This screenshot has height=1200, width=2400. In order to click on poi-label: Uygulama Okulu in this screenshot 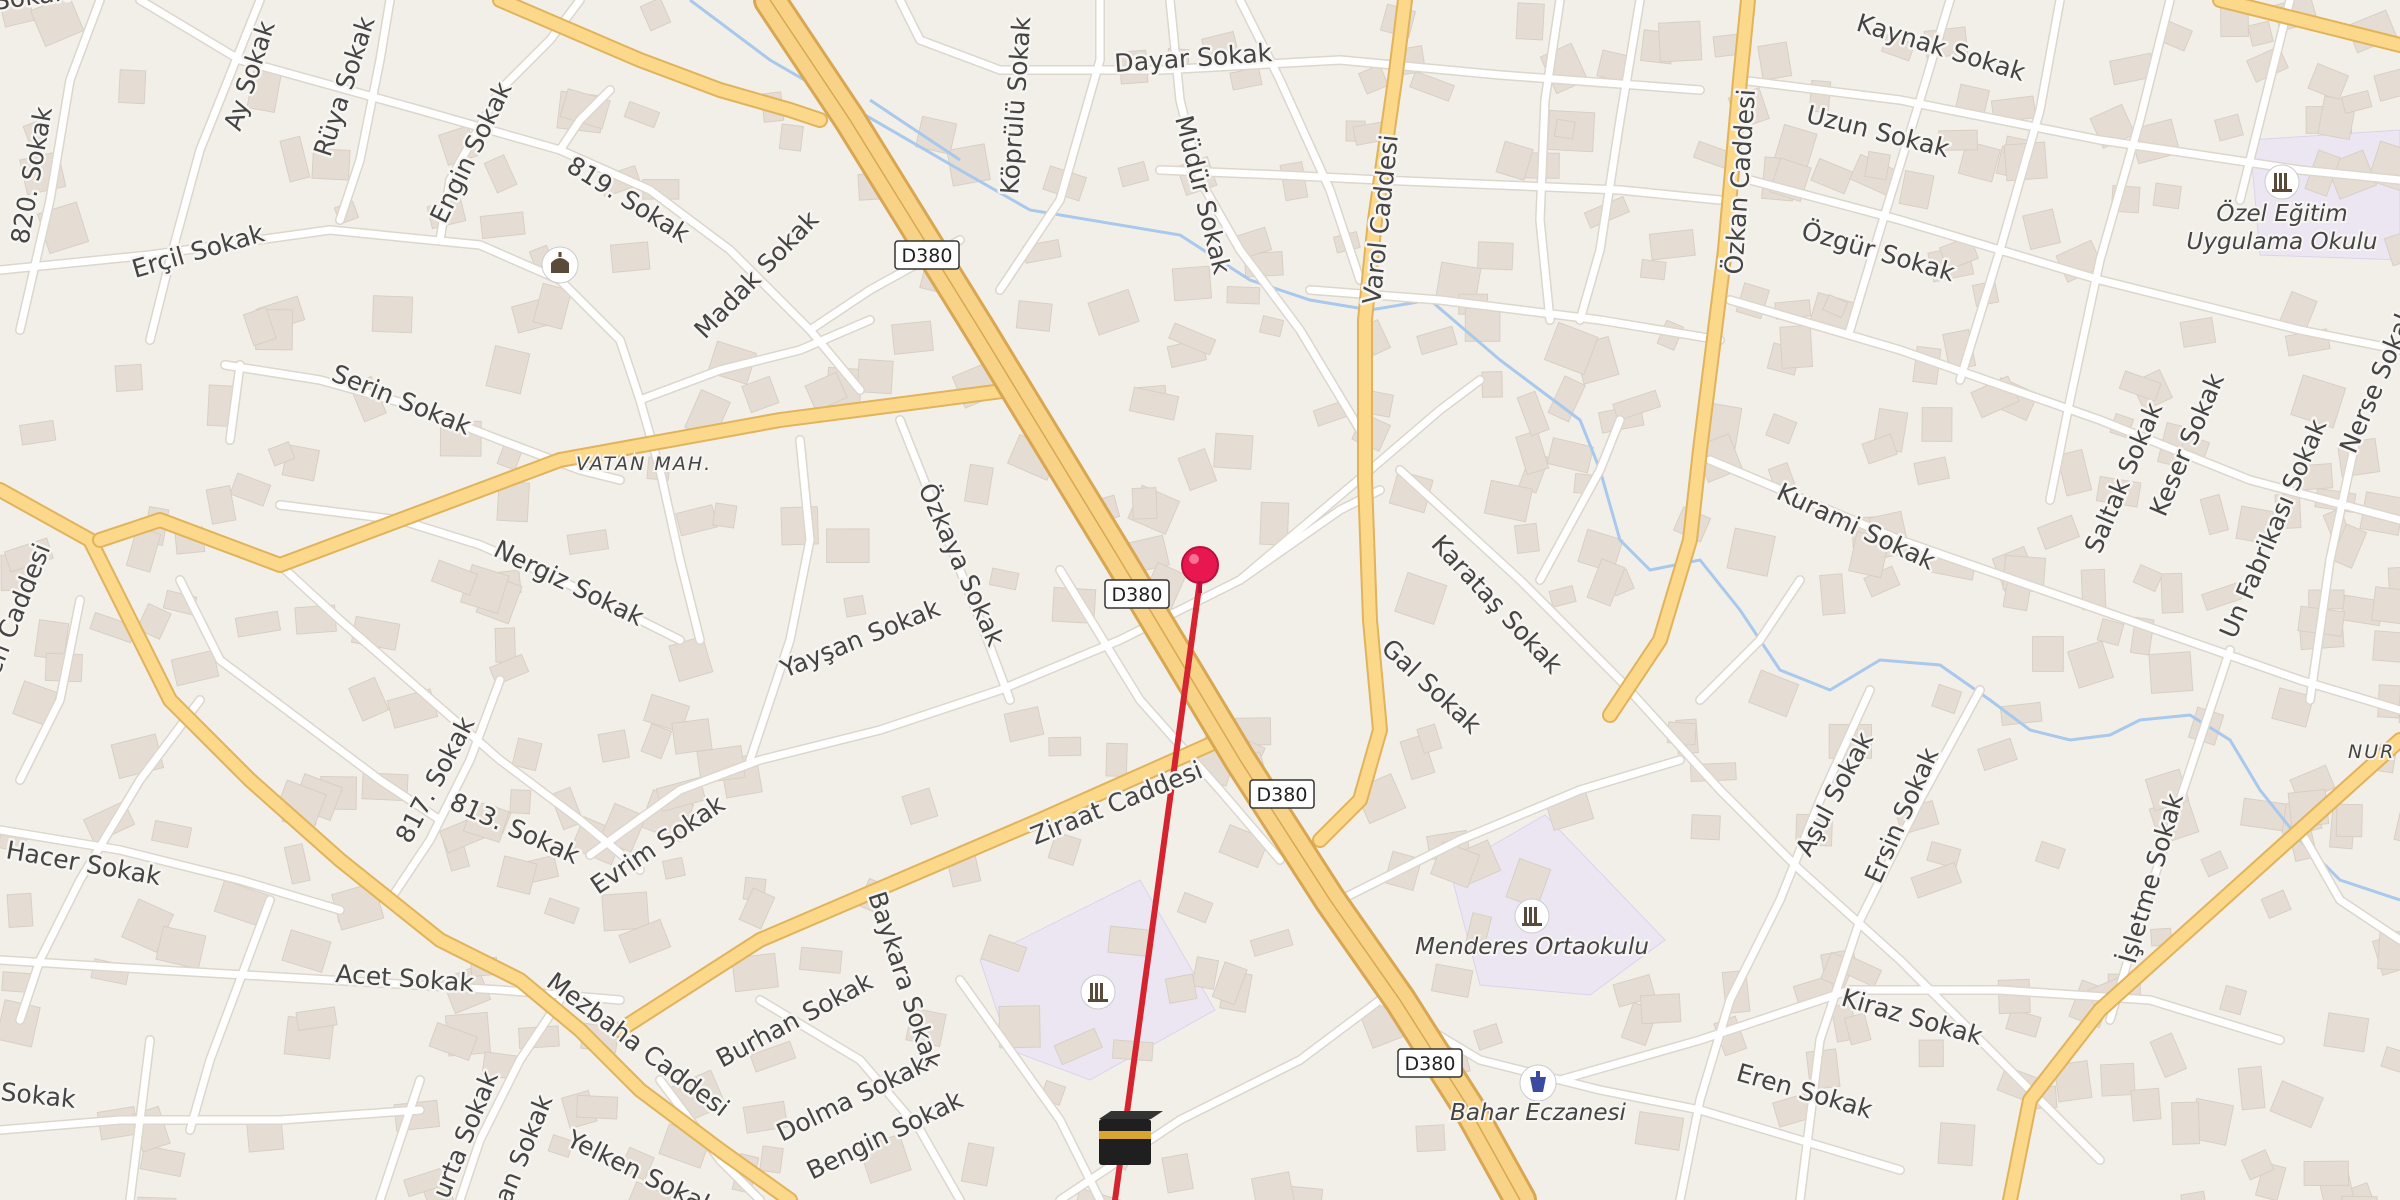, I will do `click(2282, 242)`.